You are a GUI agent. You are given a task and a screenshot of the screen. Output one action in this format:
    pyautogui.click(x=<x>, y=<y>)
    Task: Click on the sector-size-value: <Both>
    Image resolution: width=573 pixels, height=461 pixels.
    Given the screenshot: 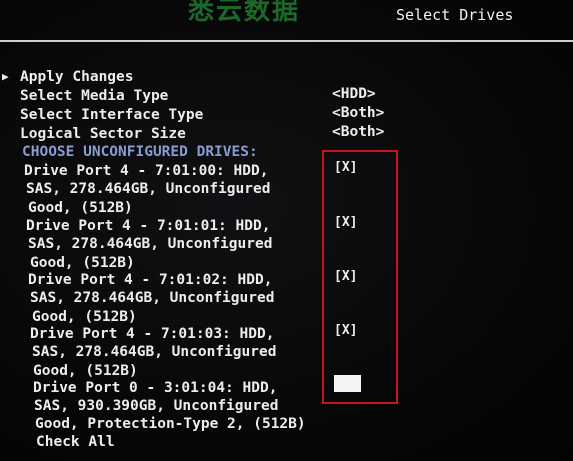 What is the action you would take?
    pyautogui.click(x=358, y=132)
    